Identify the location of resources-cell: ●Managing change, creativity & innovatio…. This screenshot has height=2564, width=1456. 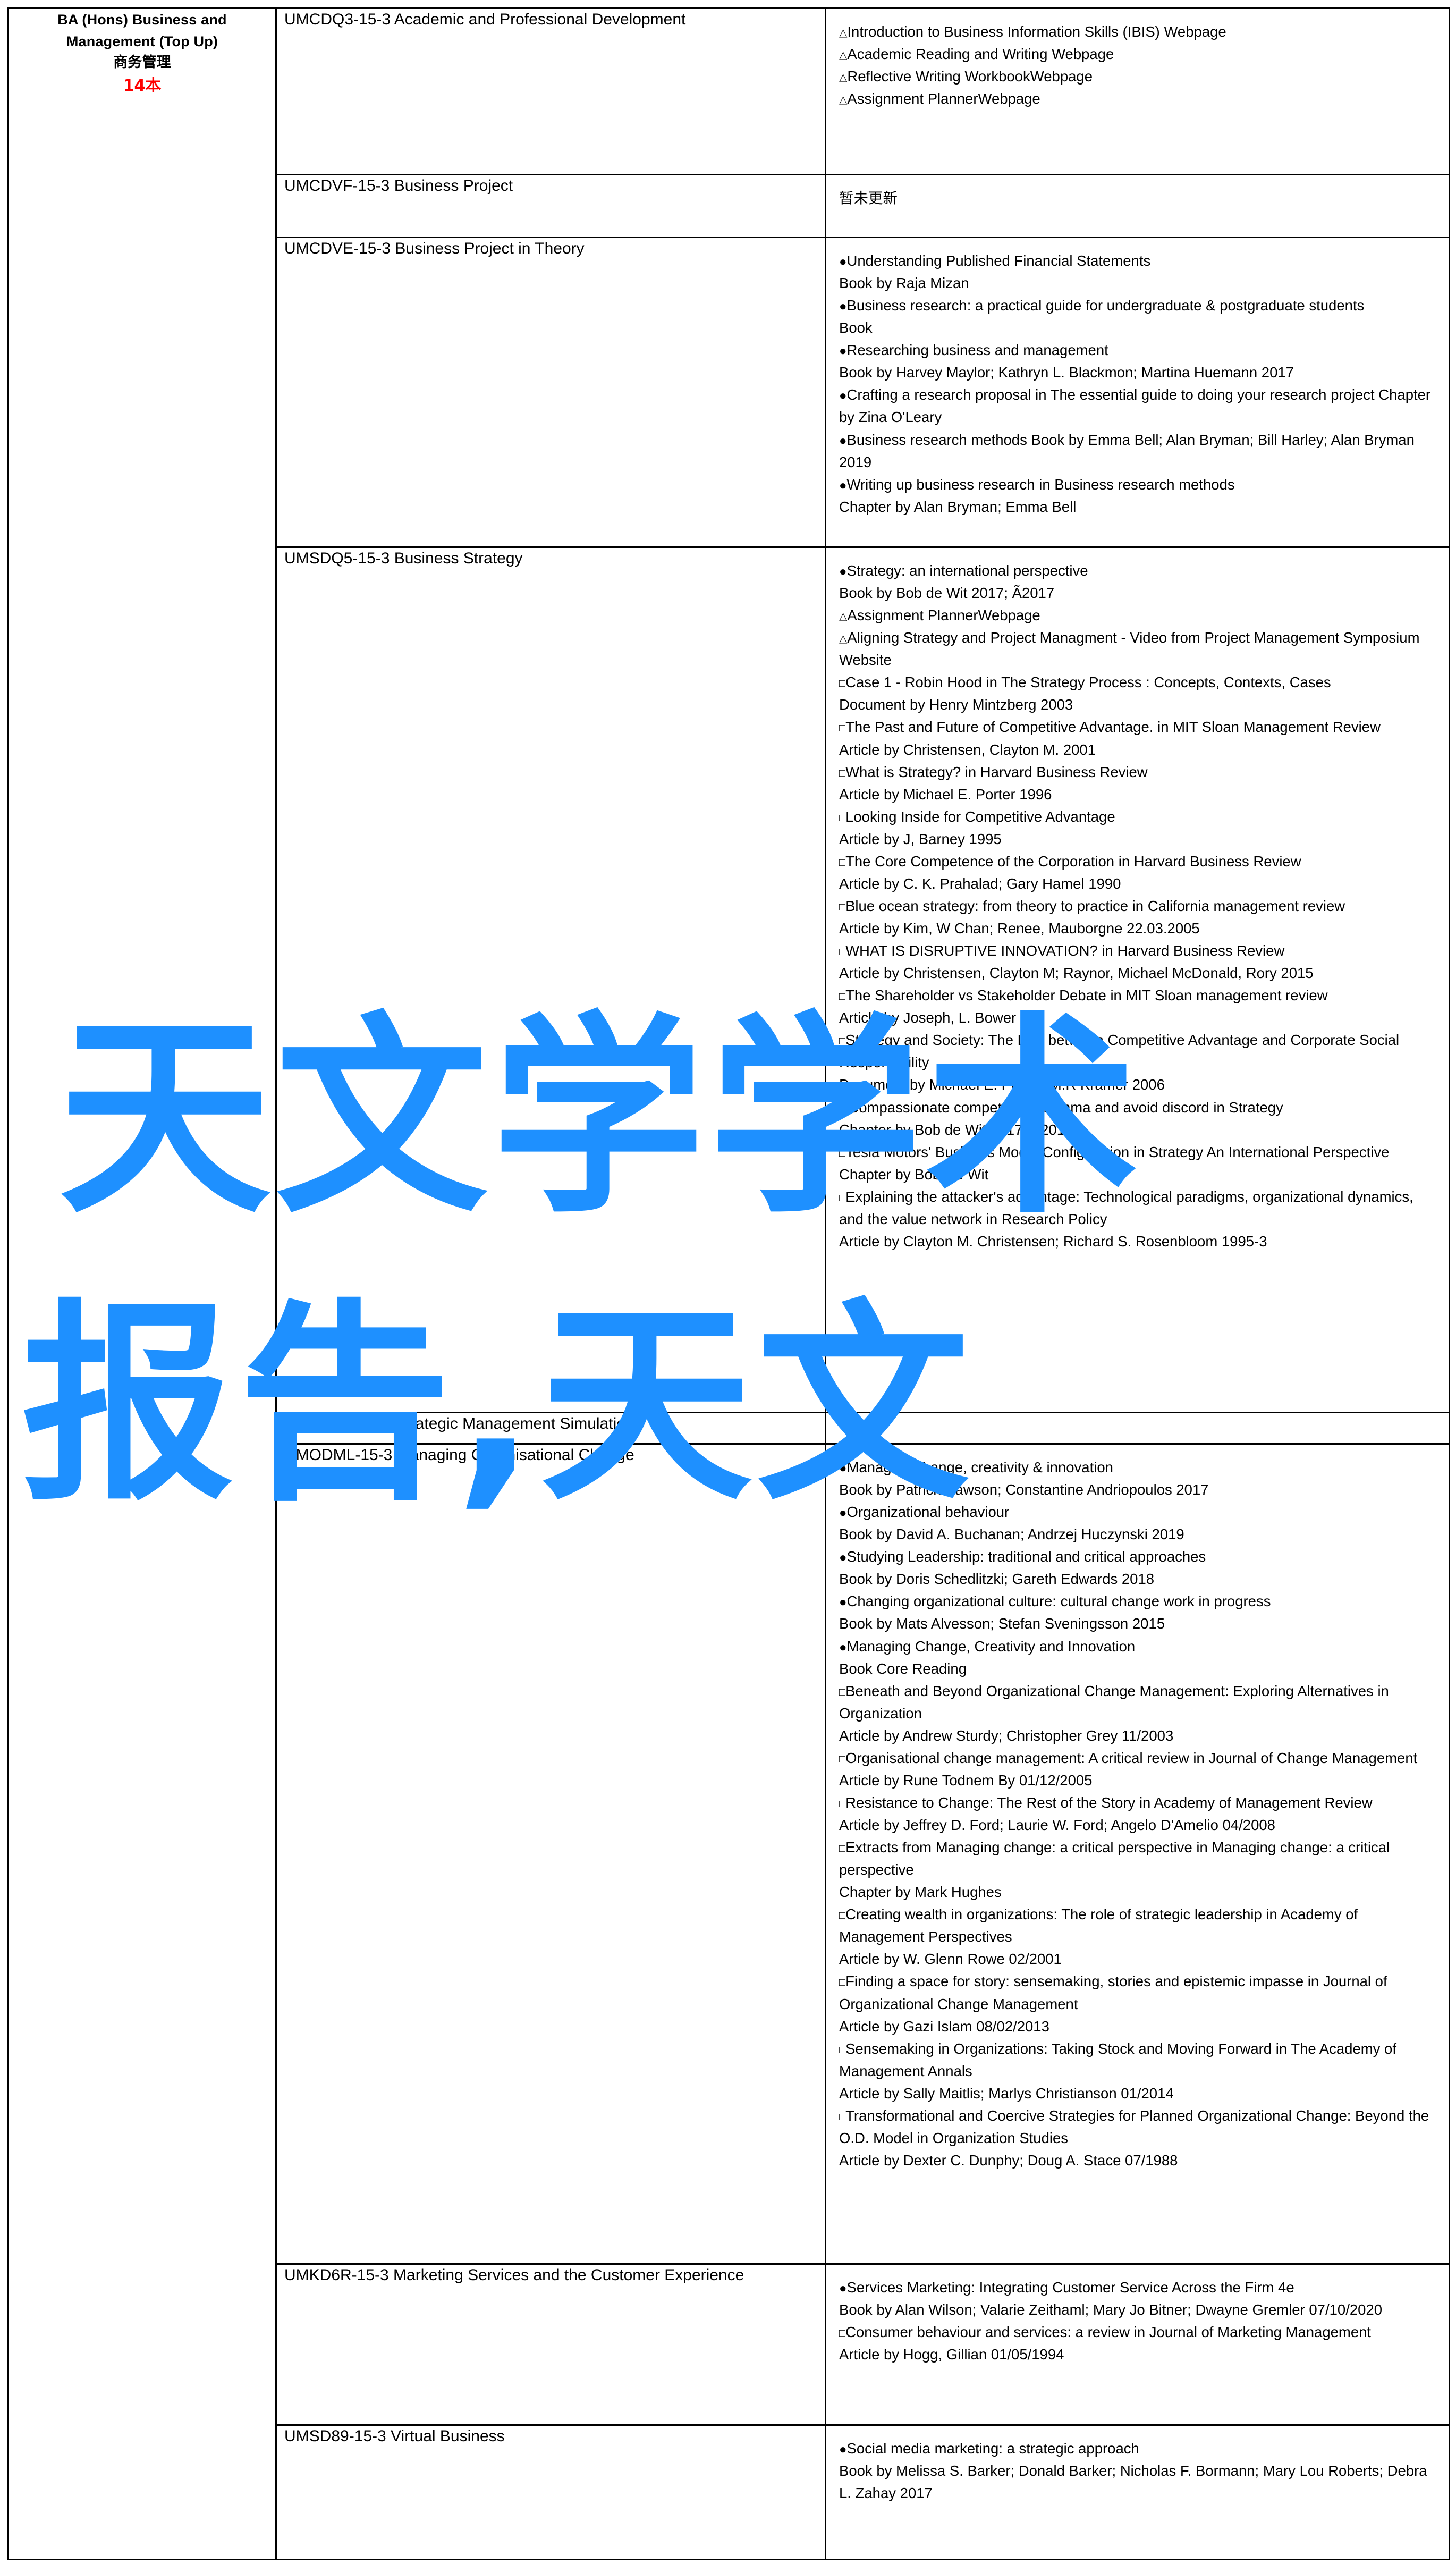
(1137, 1854).